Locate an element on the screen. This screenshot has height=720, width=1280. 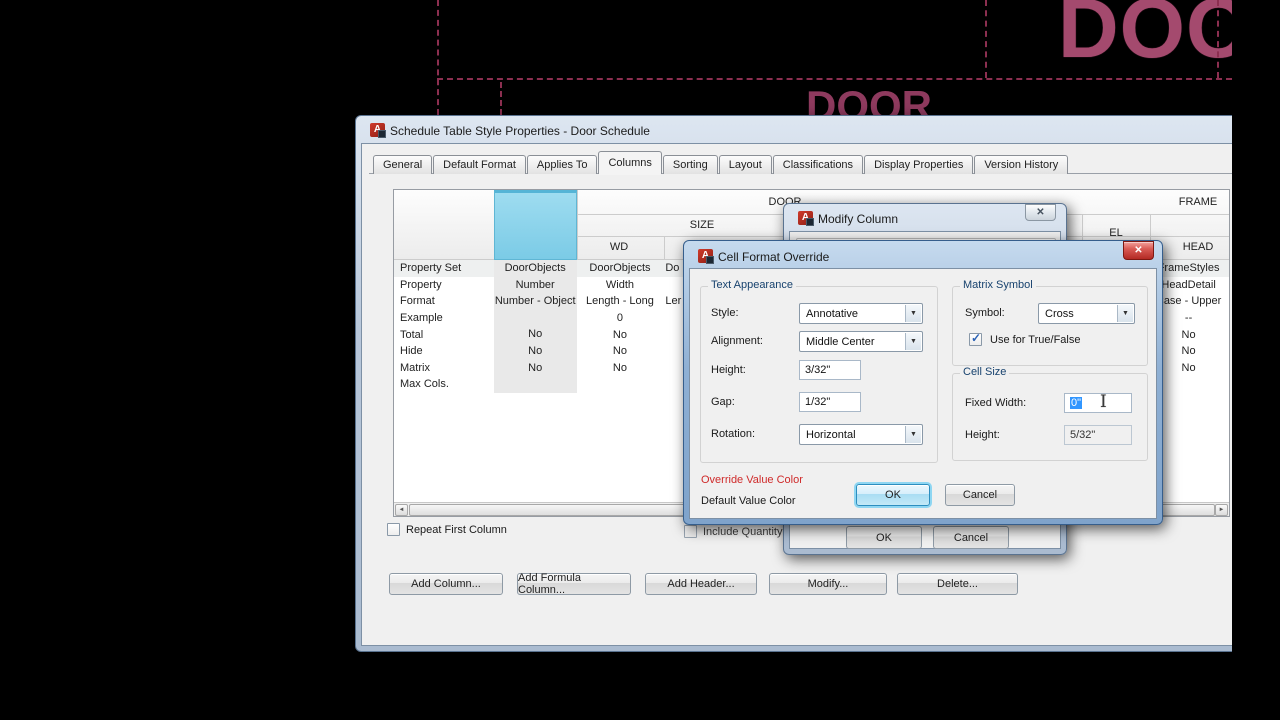
row-label: Example is located at coordinates (421, 318).